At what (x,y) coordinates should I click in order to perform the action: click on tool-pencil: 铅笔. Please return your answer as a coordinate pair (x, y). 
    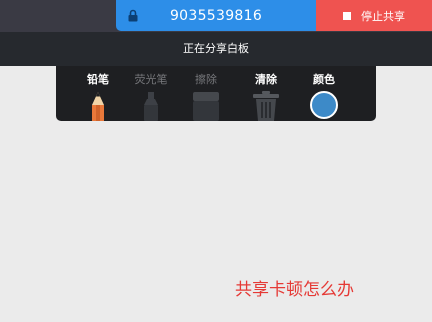
    Looking at the image, I should click on (98, 93).